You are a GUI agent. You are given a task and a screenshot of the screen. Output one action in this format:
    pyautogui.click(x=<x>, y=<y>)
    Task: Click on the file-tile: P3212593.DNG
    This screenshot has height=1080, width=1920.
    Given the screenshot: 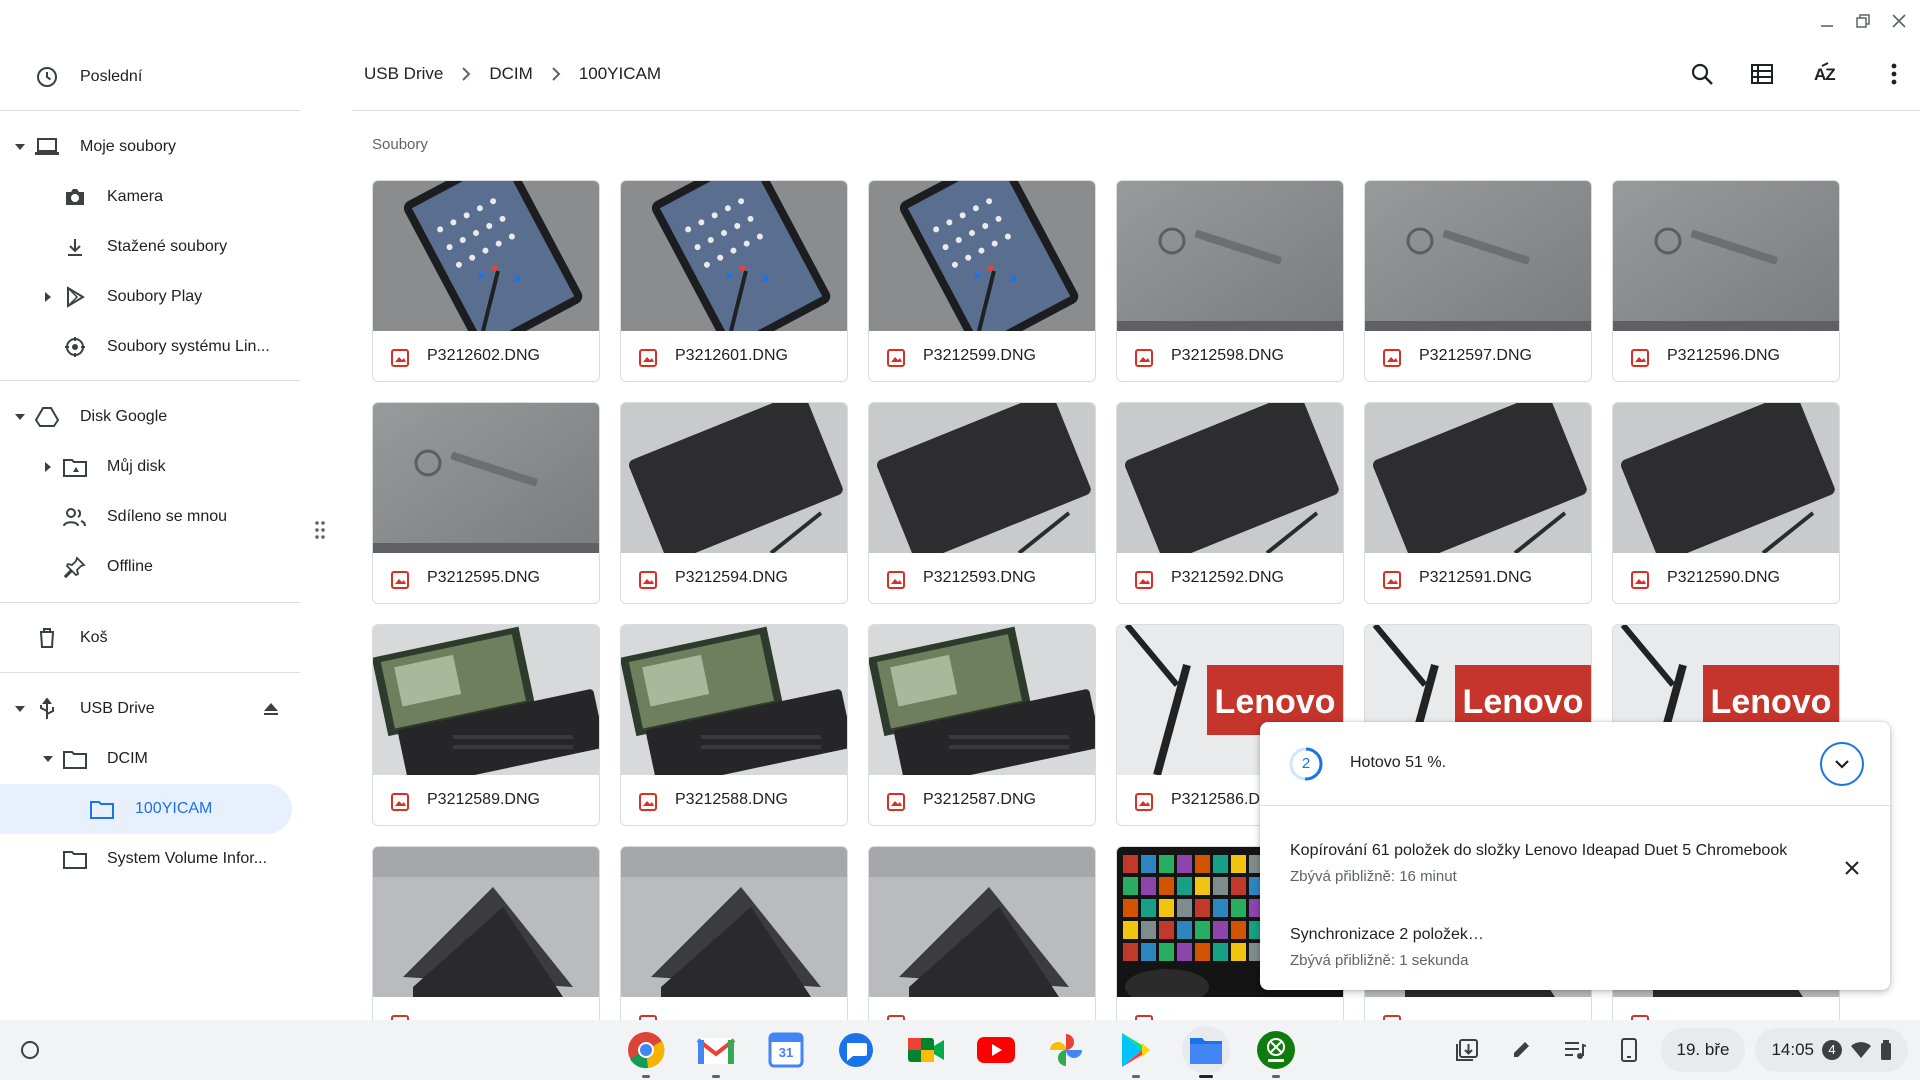 What is the action you would take?
    pyautogui.click(x=982, y=503)
    